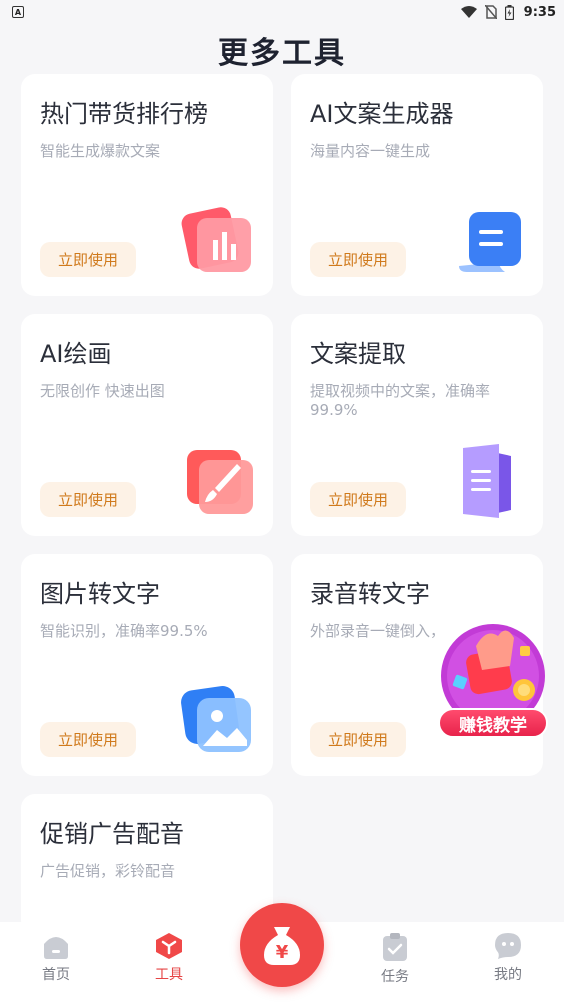  Describe the element at coordinates (508, 975) in the screenshot. I see `nav-mine-label: 我的` at that location.